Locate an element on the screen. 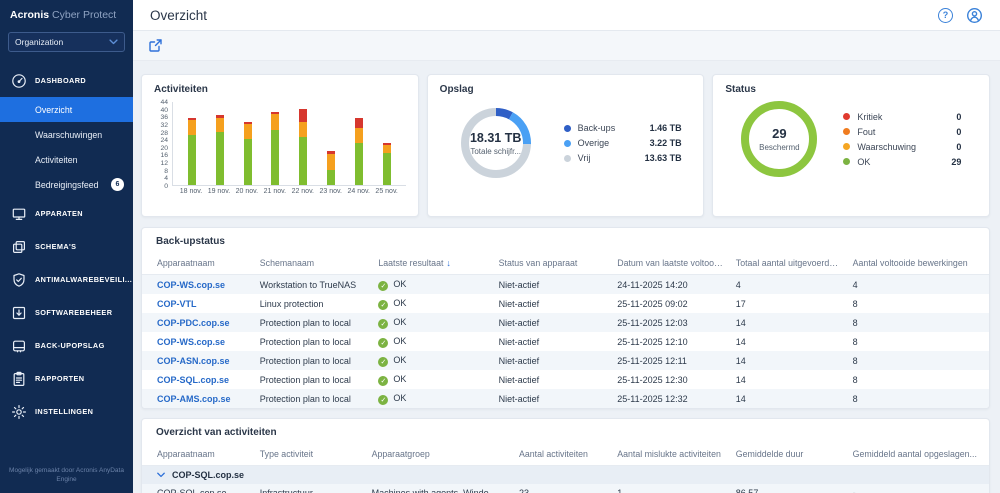 The image size is (1000, 493). top-bar: Overzicht ? is located at coordinates (566, 15).